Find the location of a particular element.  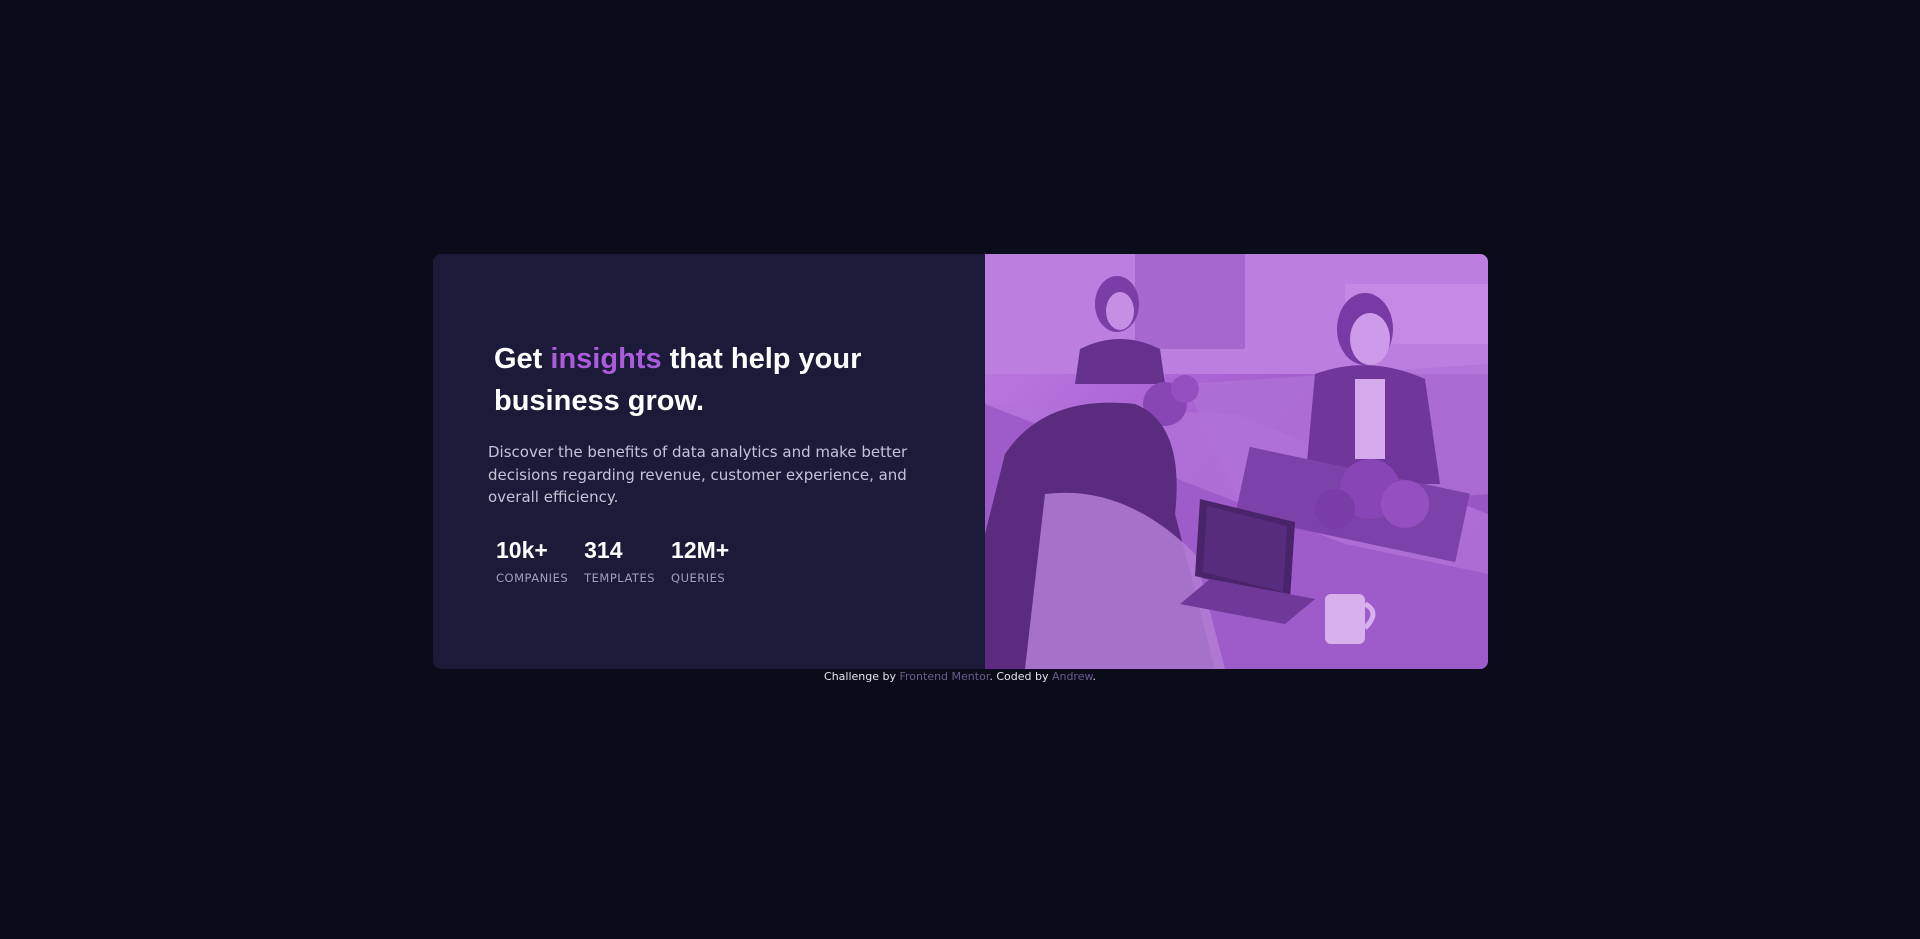

stat-companies: 10k+ COMPANIES is located at coordinates (532, 560).